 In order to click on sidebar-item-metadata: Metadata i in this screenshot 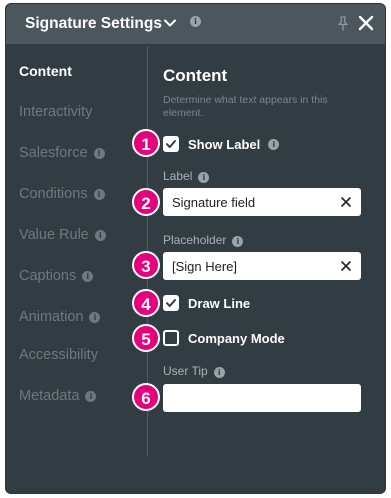, I will do `click(58, 396)`.